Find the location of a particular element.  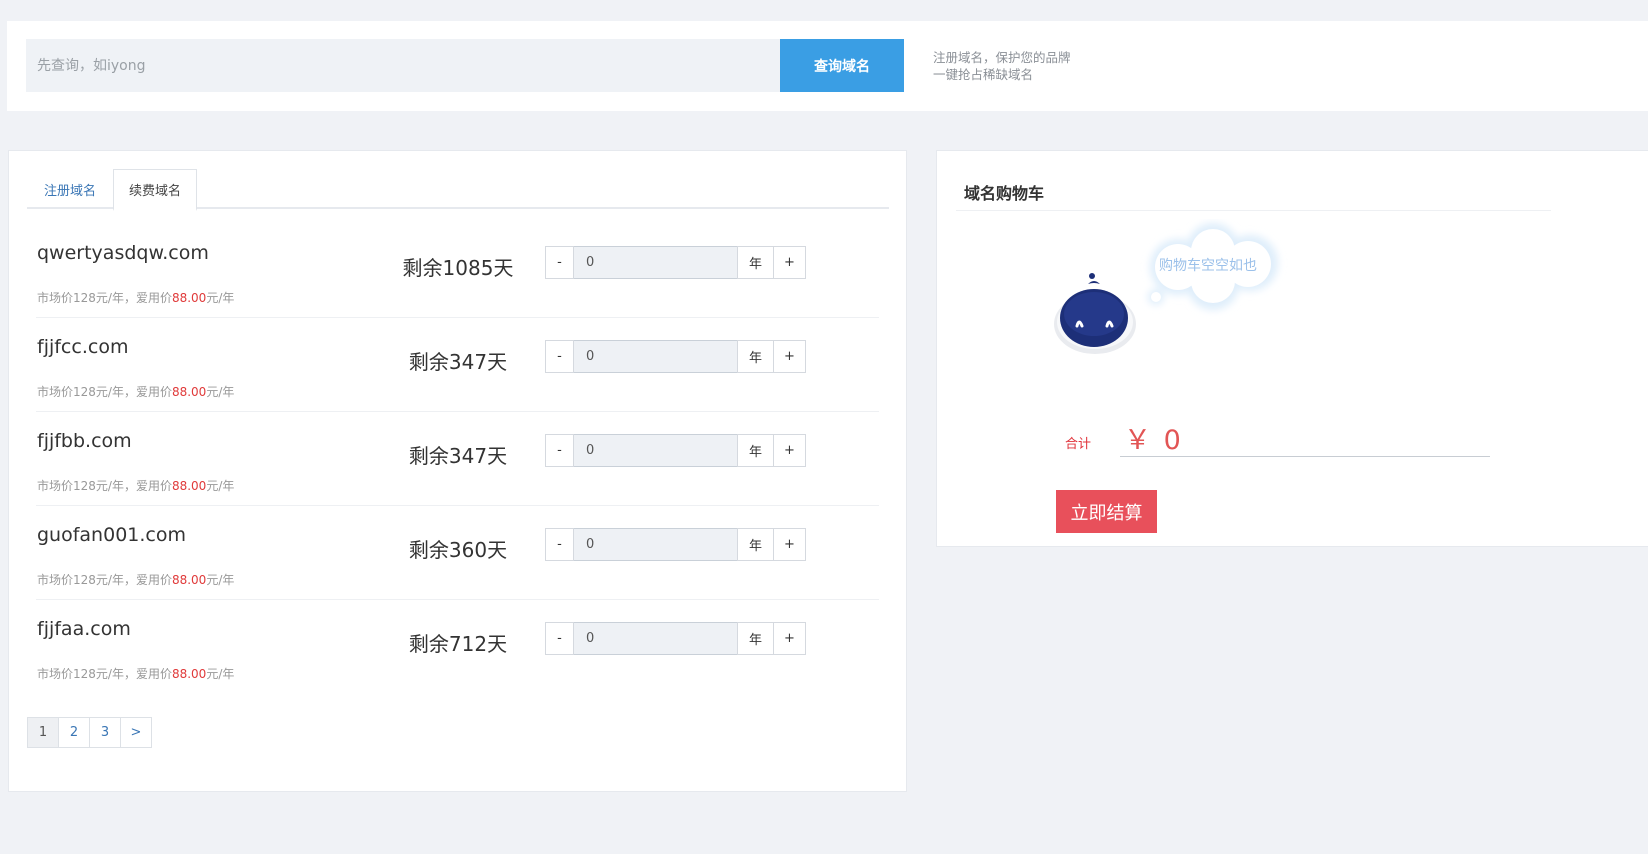

total-amount: ￥ 0 is located at coordinates (1305, 436).